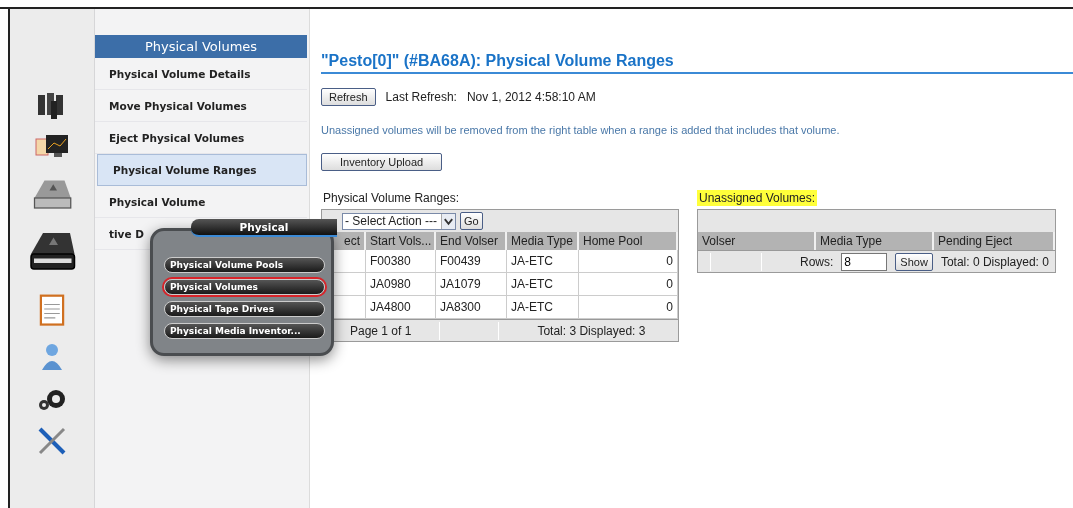 The height and width of the screenshot is (508, 1073). I want to click on last-refresh-label: Last Refresh:, so click(421, 97).